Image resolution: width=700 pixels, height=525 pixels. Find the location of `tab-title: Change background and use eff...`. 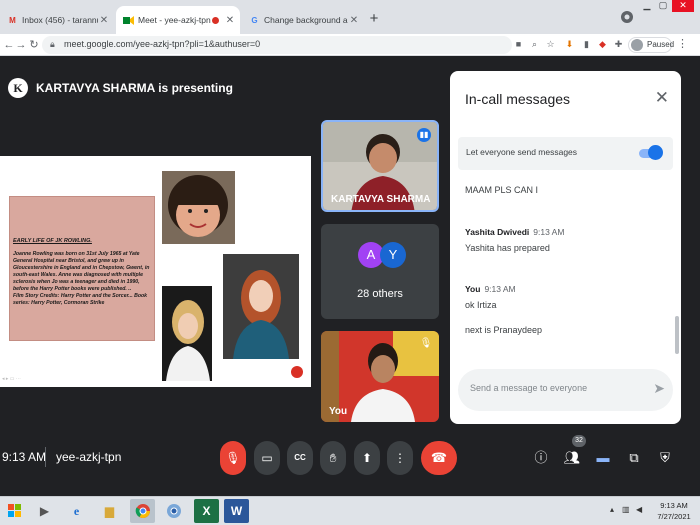

tab-title: Change background and use eff... is located at coordinates (306, 20).